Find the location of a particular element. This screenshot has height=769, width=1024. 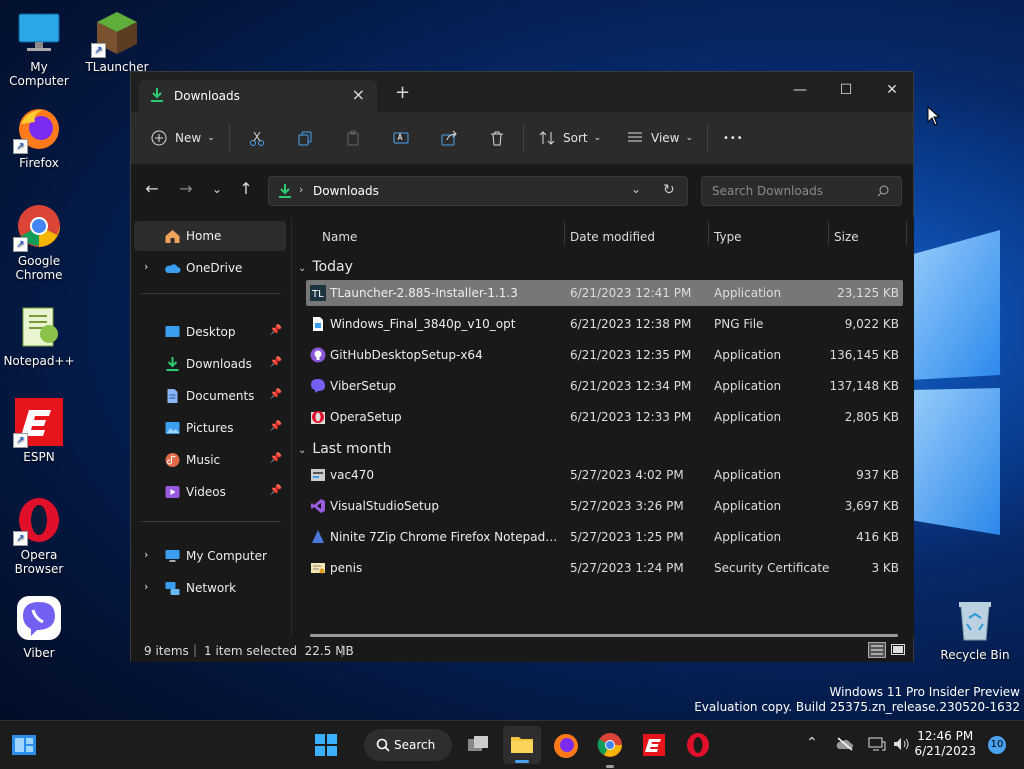

group-header-today: ⌄ Today is located at coordinates (325, 267).